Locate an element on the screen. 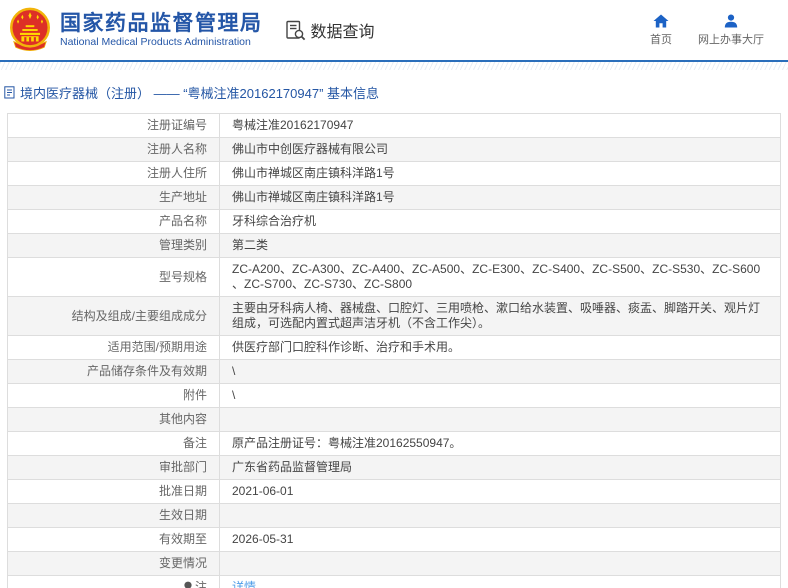 The image size is (788, 588). row-label: 生效日期 is located at coordinates (113, 515).